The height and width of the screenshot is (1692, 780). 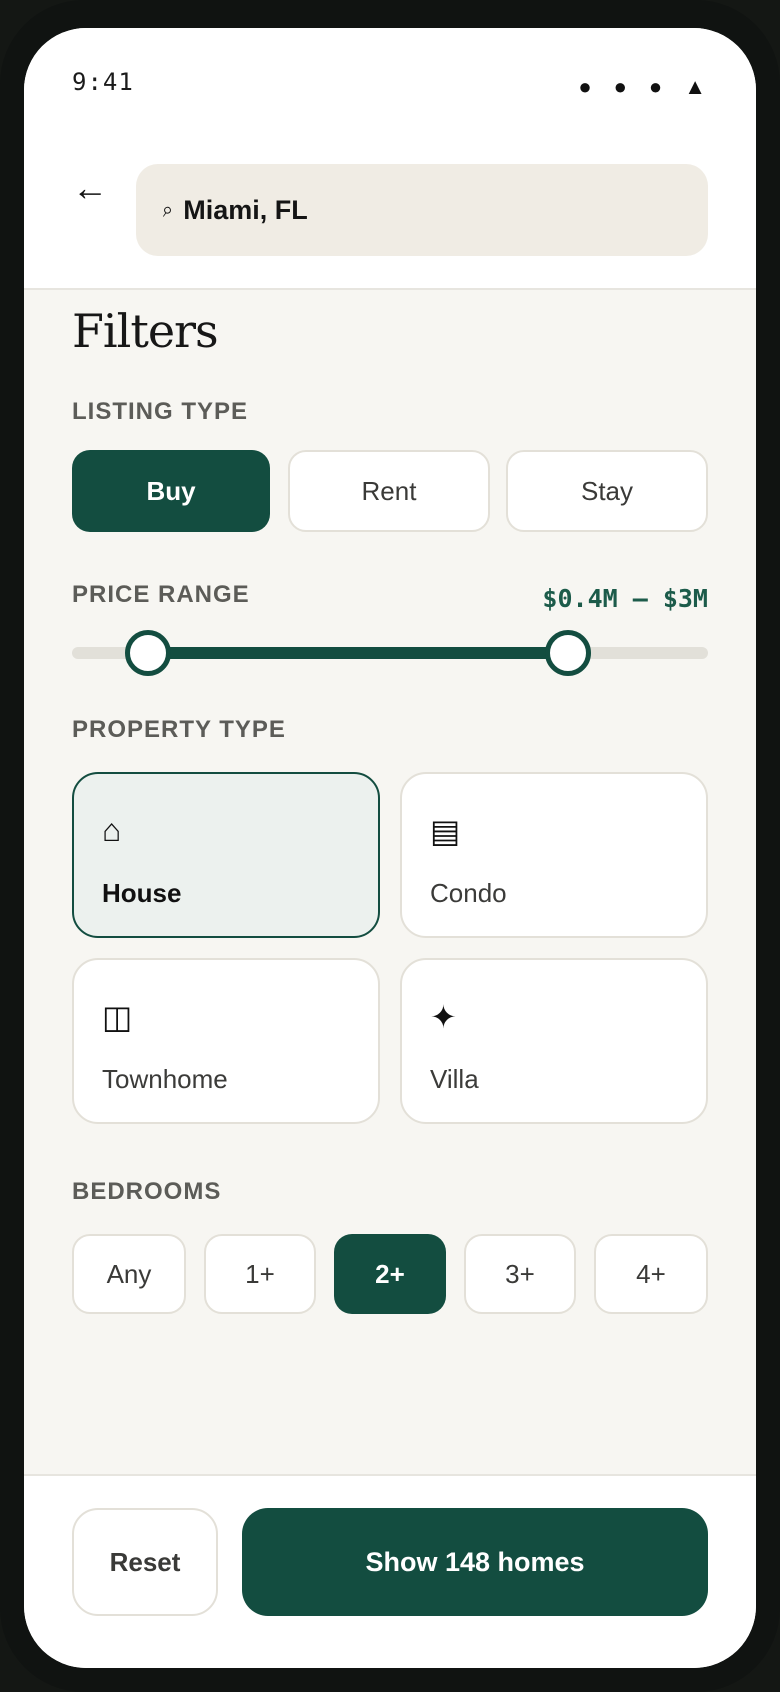 I want to click on search-input: ⌕ Miami, FL, so click(x=422, y=210).